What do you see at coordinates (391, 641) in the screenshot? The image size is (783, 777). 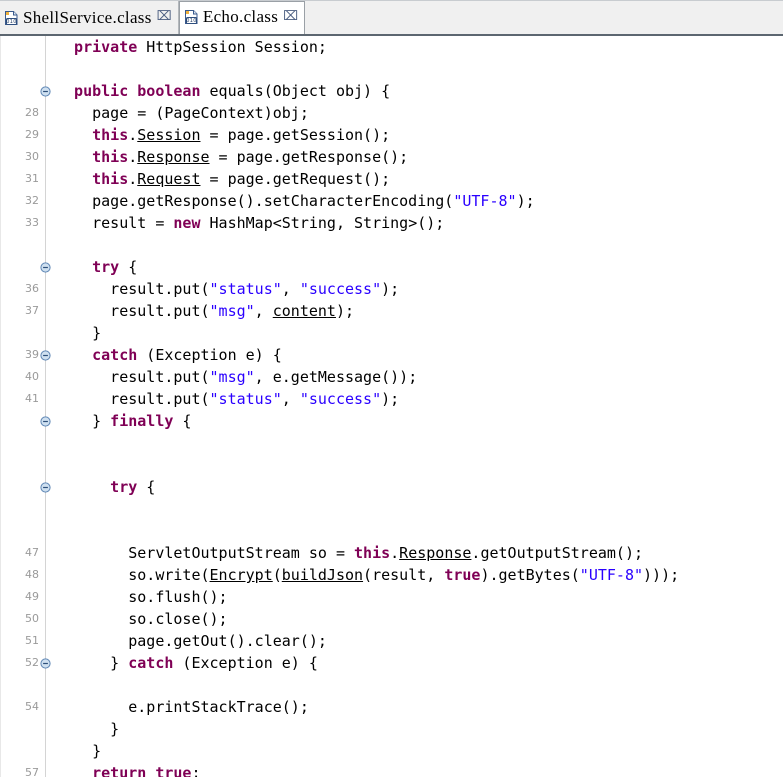 I see `code-line: 51 page.getOut().clear();` at bounding box center [391, 641].